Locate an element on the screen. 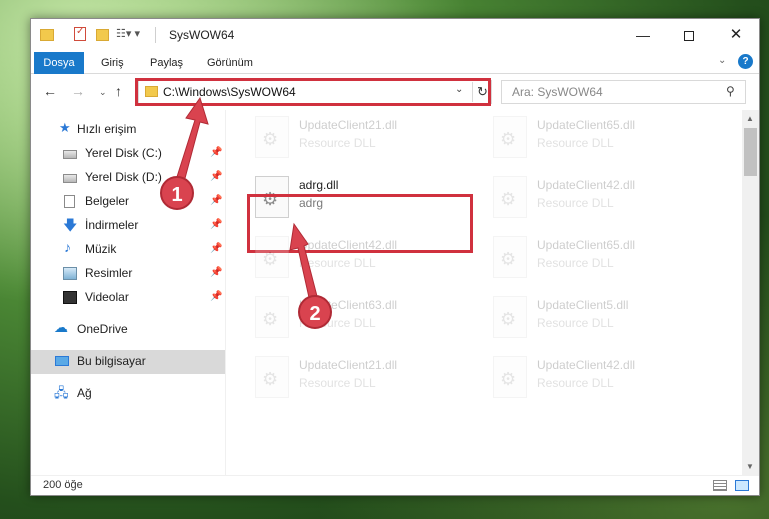  callout-arrows is located at coordinates (247, 199).